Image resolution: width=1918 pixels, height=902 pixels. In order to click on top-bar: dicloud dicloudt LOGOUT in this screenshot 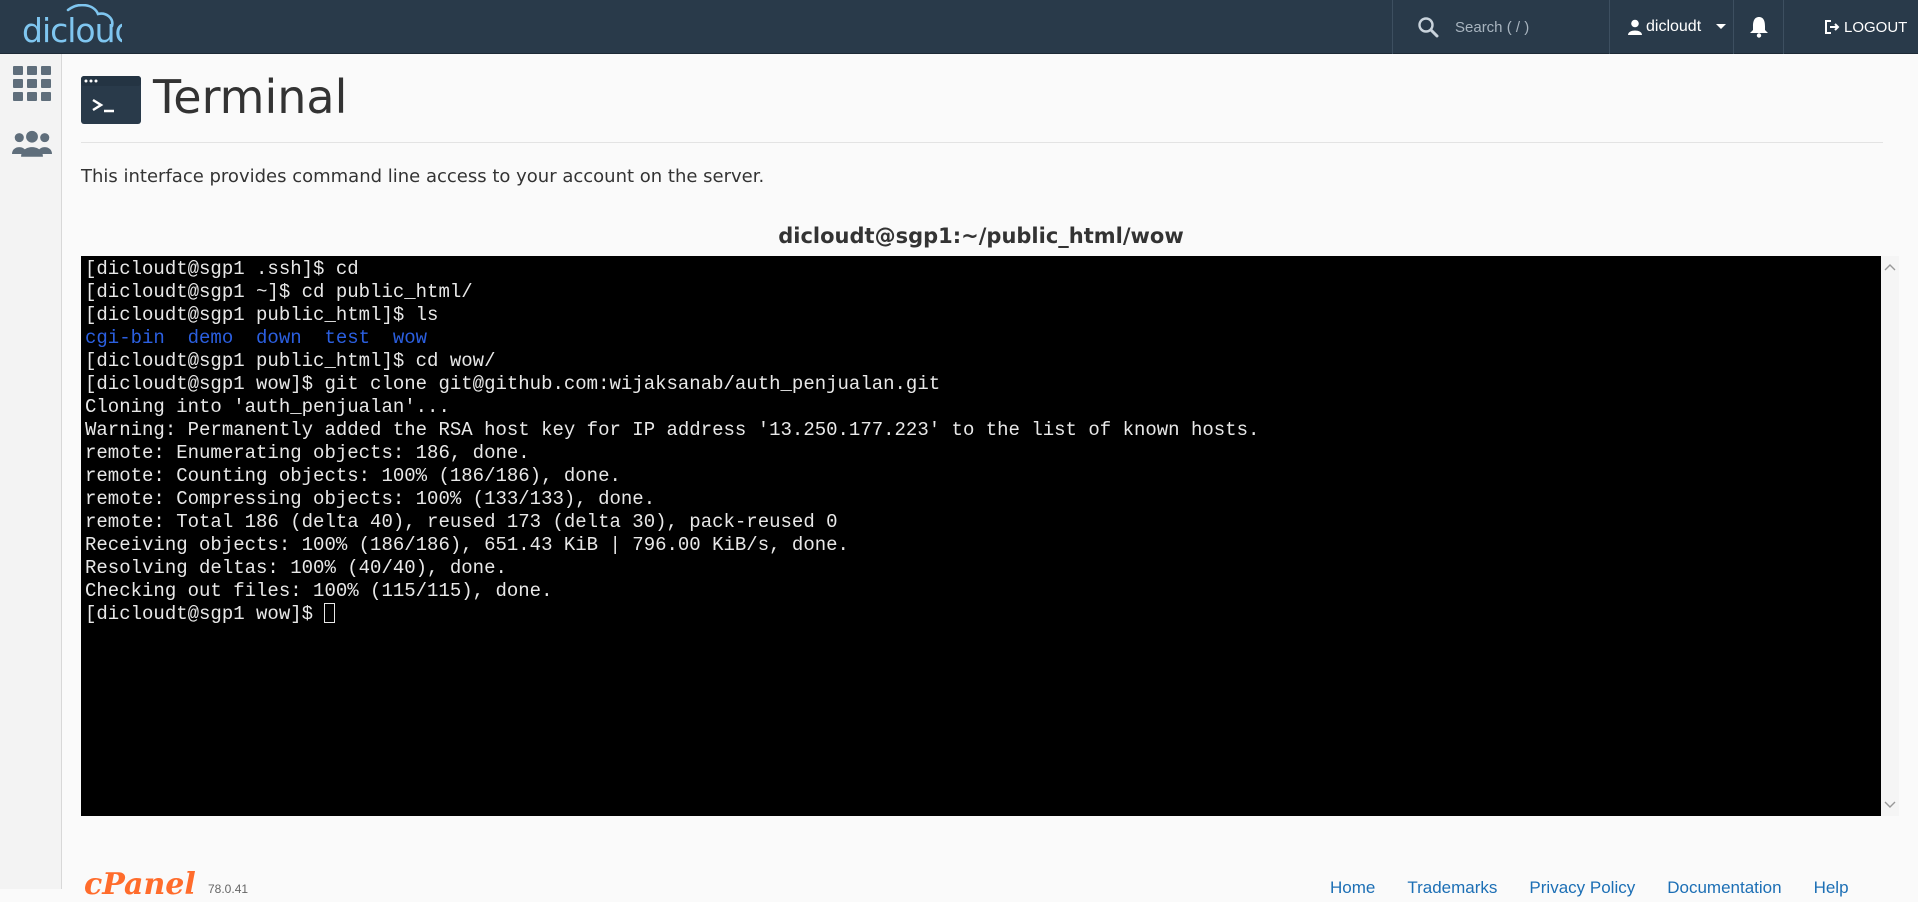, I will do `click(959, 27)`.